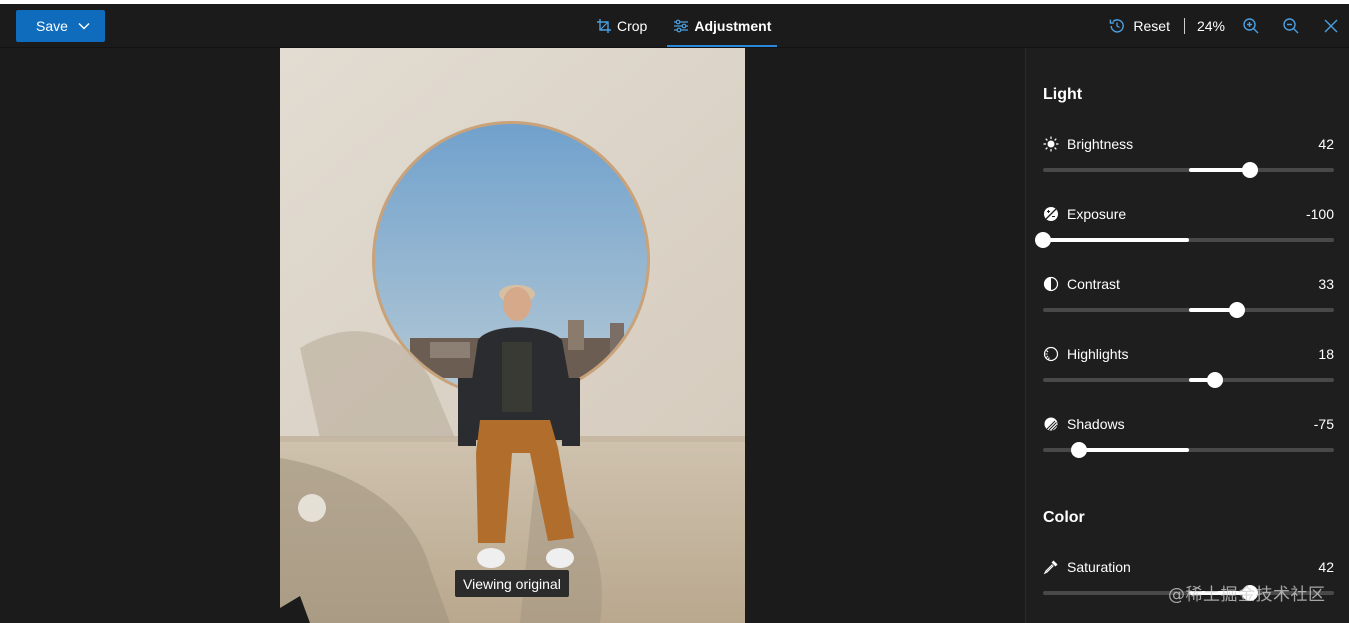  Describe the element at coordinates (1051, 214) in the screenshot. I see `exposure-icon` at that location.